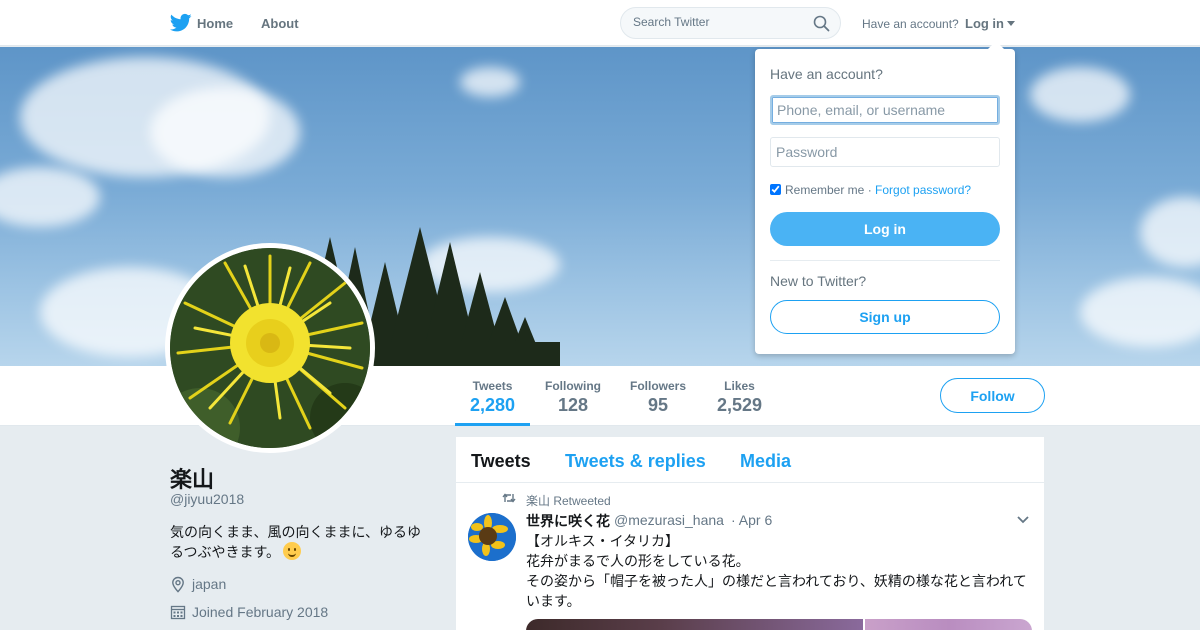  I want to click on sunflower-image, so click(492, 537).